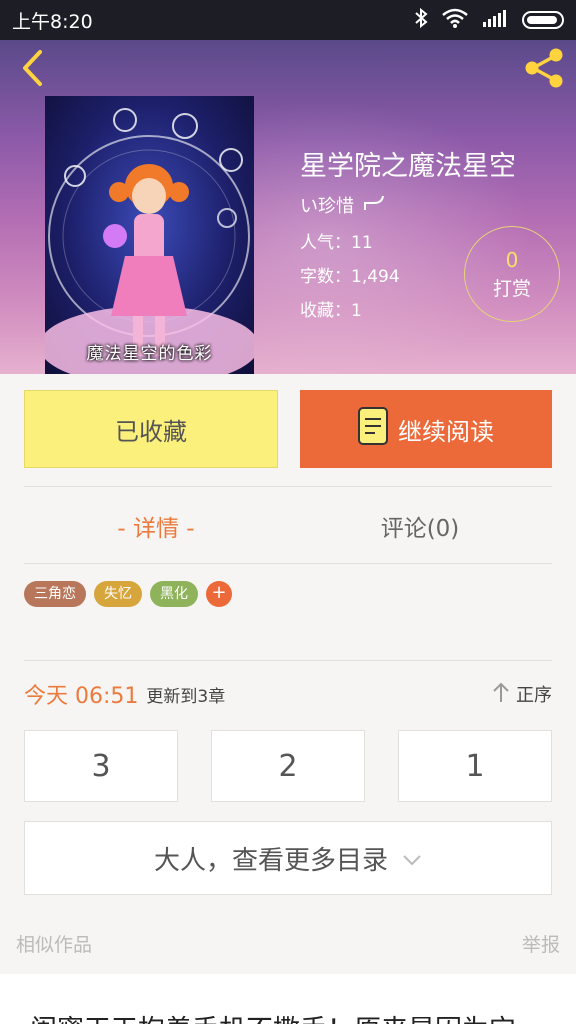 This screenshot has height=1024, width=576. What do you see at coordinates (288, 20) in the screenshot?
I see `status-bar: 上午8:20` at bounding box center [288, 20].